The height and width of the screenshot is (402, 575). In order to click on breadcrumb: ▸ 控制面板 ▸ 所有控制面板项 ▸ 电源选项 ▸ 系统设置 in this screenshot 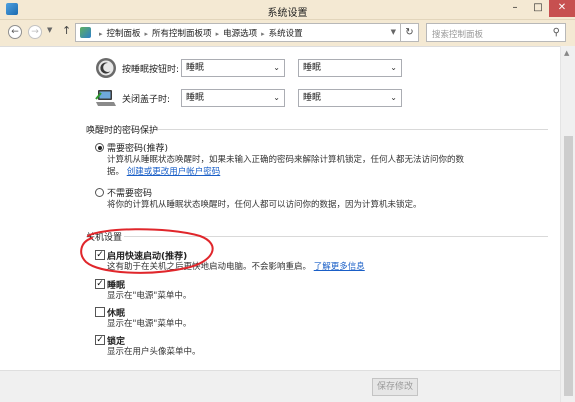, I will do `click(199, 33)`.